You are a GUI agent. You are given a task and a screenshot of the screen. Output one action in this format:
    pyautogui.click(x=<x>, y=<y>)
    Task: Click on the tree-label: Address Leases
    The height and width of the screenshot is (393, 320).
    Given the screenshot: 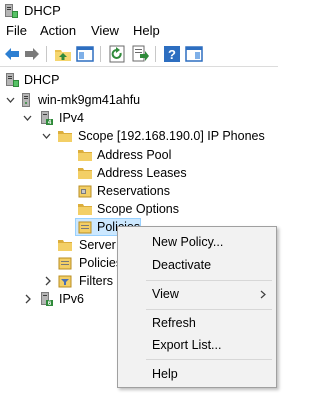 What is the action you would take?
    pyautogui.click(x=142, y=173)
    